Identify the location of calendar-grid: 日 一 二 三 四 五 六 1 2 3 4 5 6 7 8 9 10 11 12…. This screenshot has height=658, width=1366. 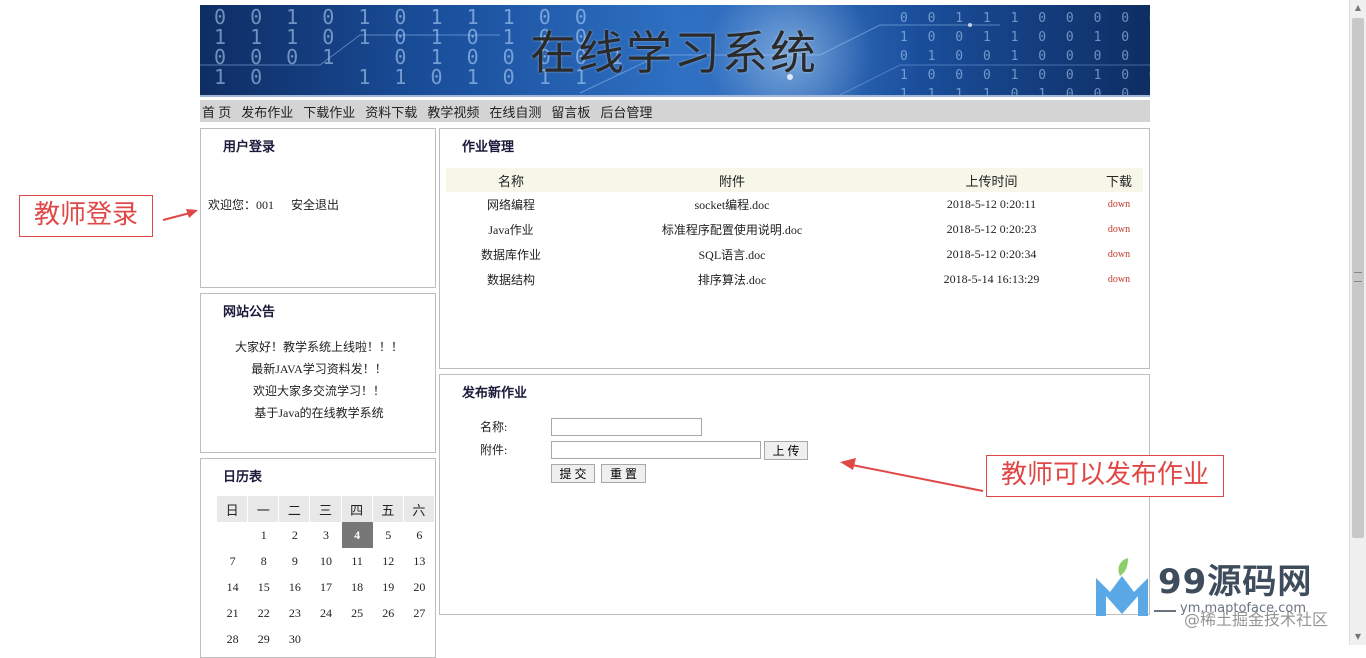
(326, 574).